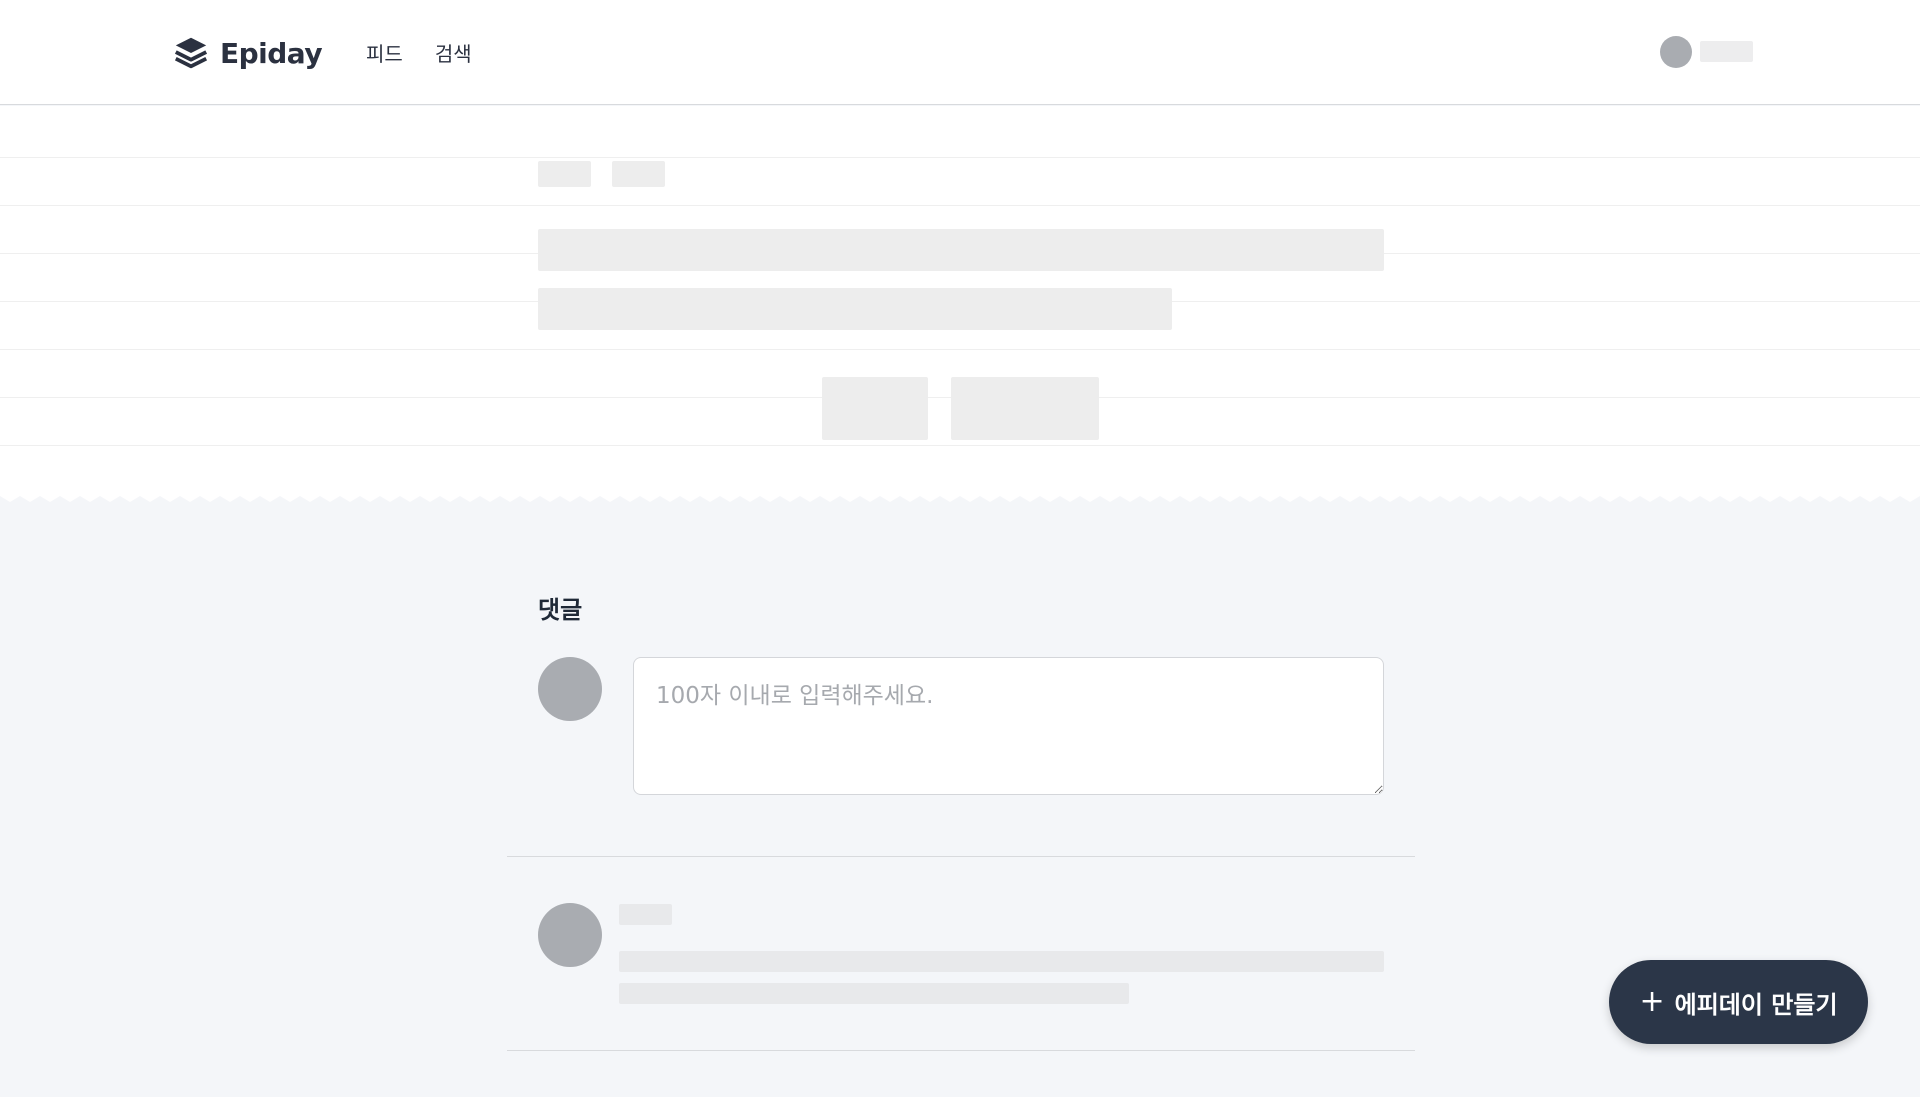  Describe the element at coordinates (271, 53) in the screenshot. I see `logo-text: Epiday` at that location.